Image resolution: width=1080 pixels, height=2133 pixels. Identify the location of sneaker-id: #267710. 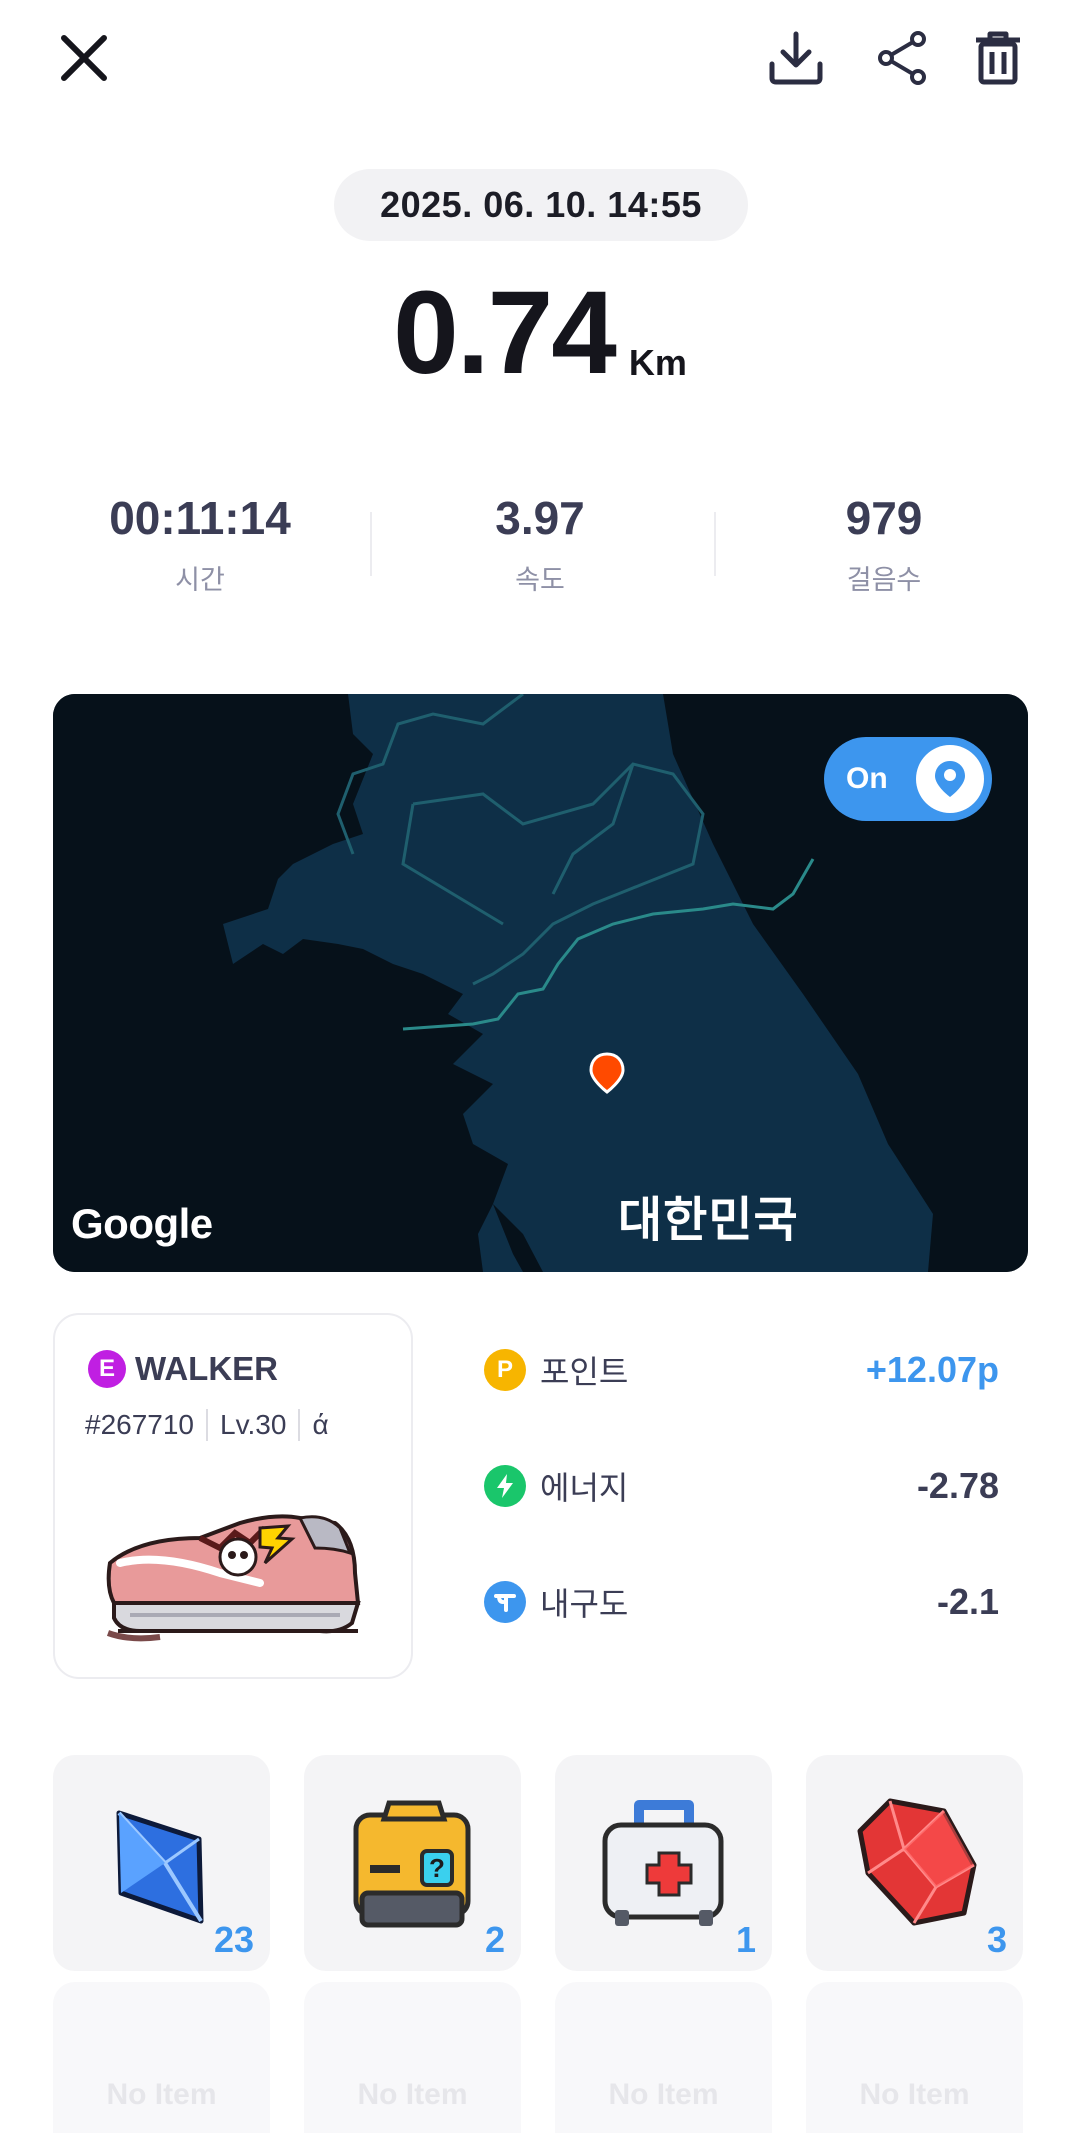
(140, 1424).